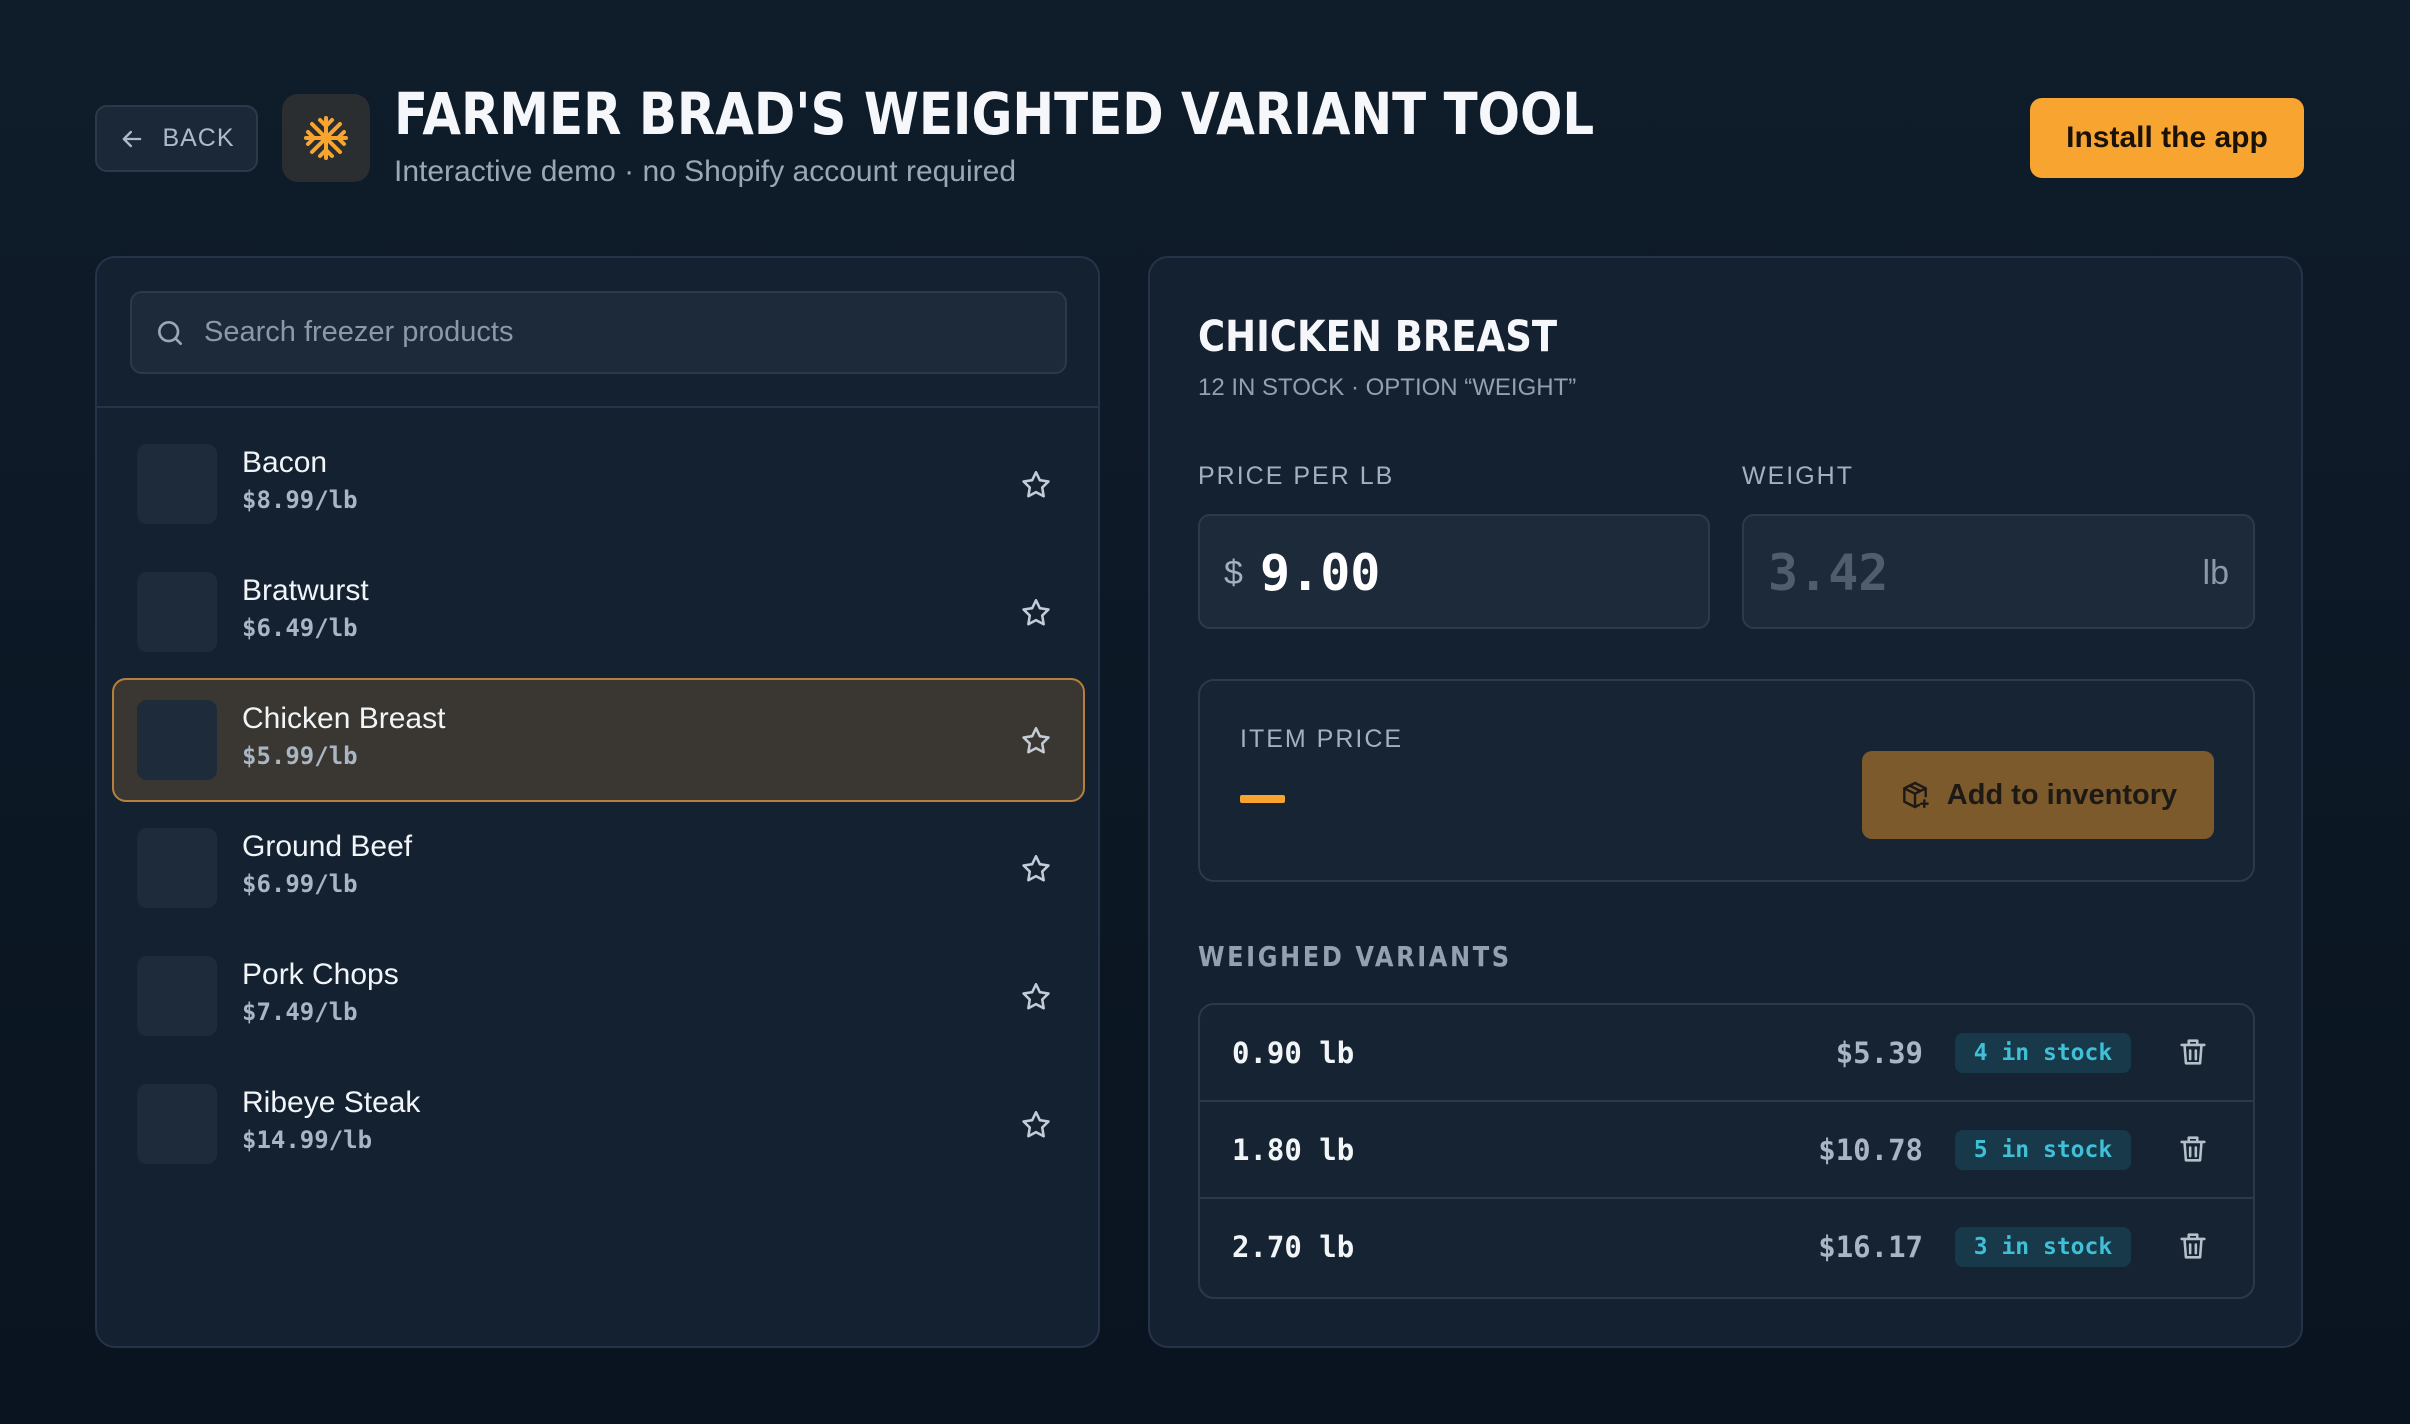 This screenshot has height=1424, width=2410. What do you see at coordinates (598, 484) in the screenshot?
I see `product-item-bacon: Bacon $8.99/lb` at bounding box center [598, 484].